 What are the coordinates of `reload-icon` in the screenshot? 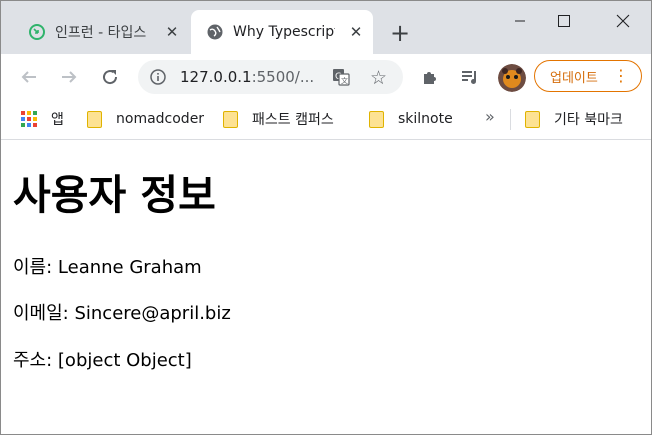 It's located at (110, 77).